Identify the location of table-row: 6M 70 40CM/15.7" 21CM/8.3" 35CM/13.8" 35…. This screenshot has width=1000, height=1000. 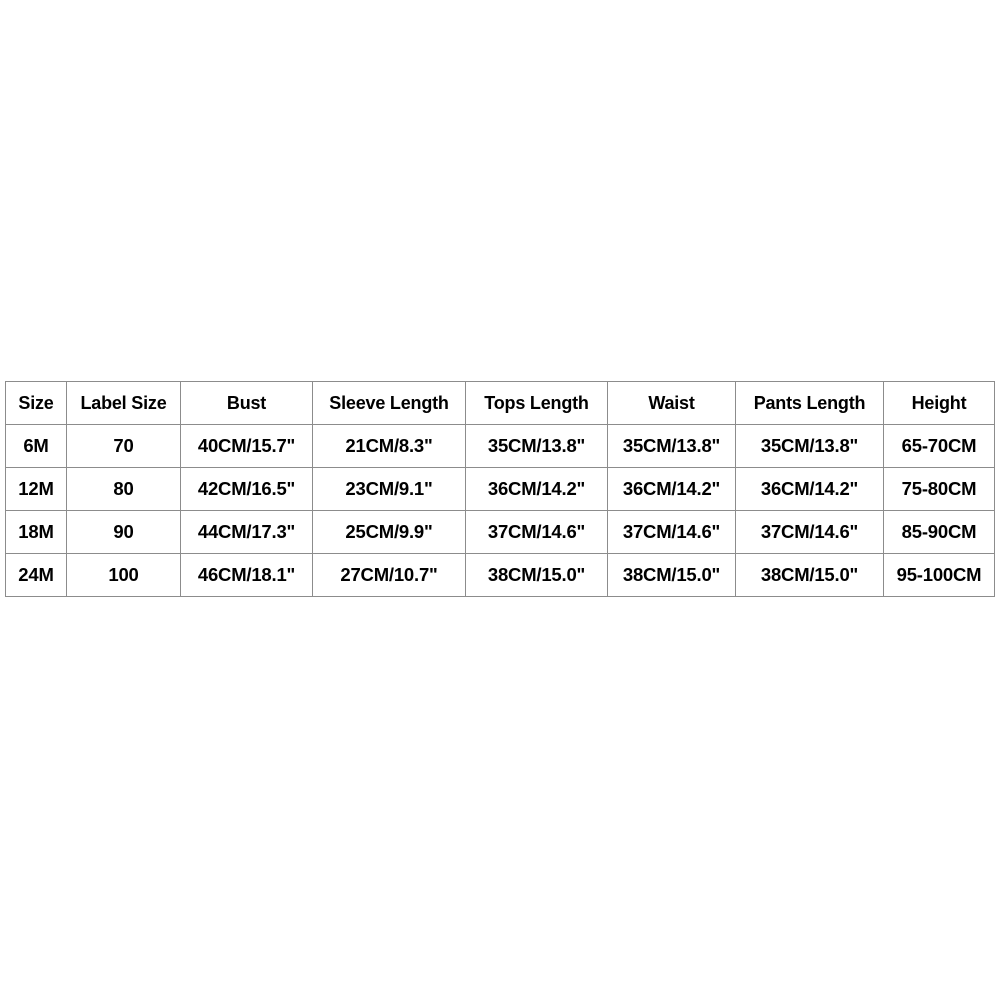
(500, 446).